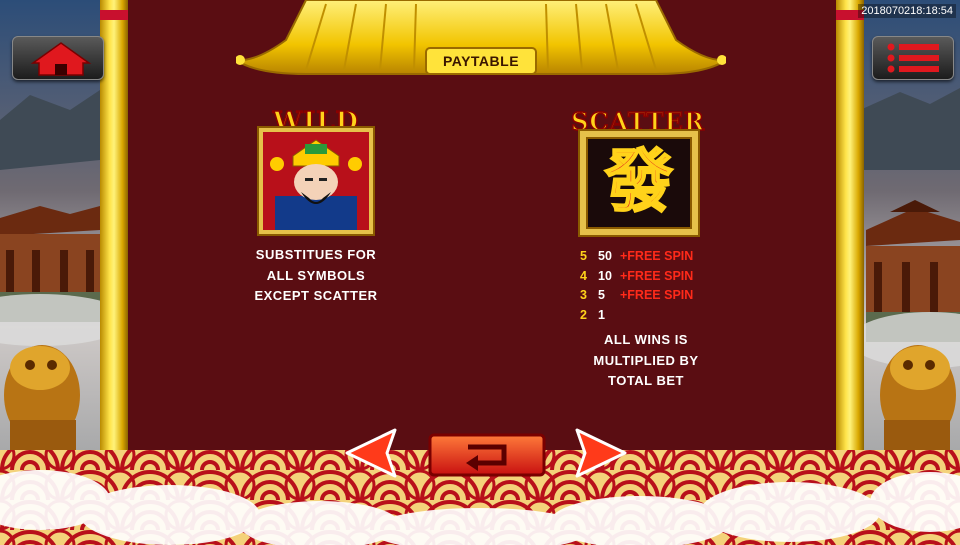 The width and height of the screenshot is (960, 545). What do you see at coordinates (316, 295) in the screenshot?
I see `wild-desc-line3: EXCEPT SCATTER` at bounding box center [316, 295].